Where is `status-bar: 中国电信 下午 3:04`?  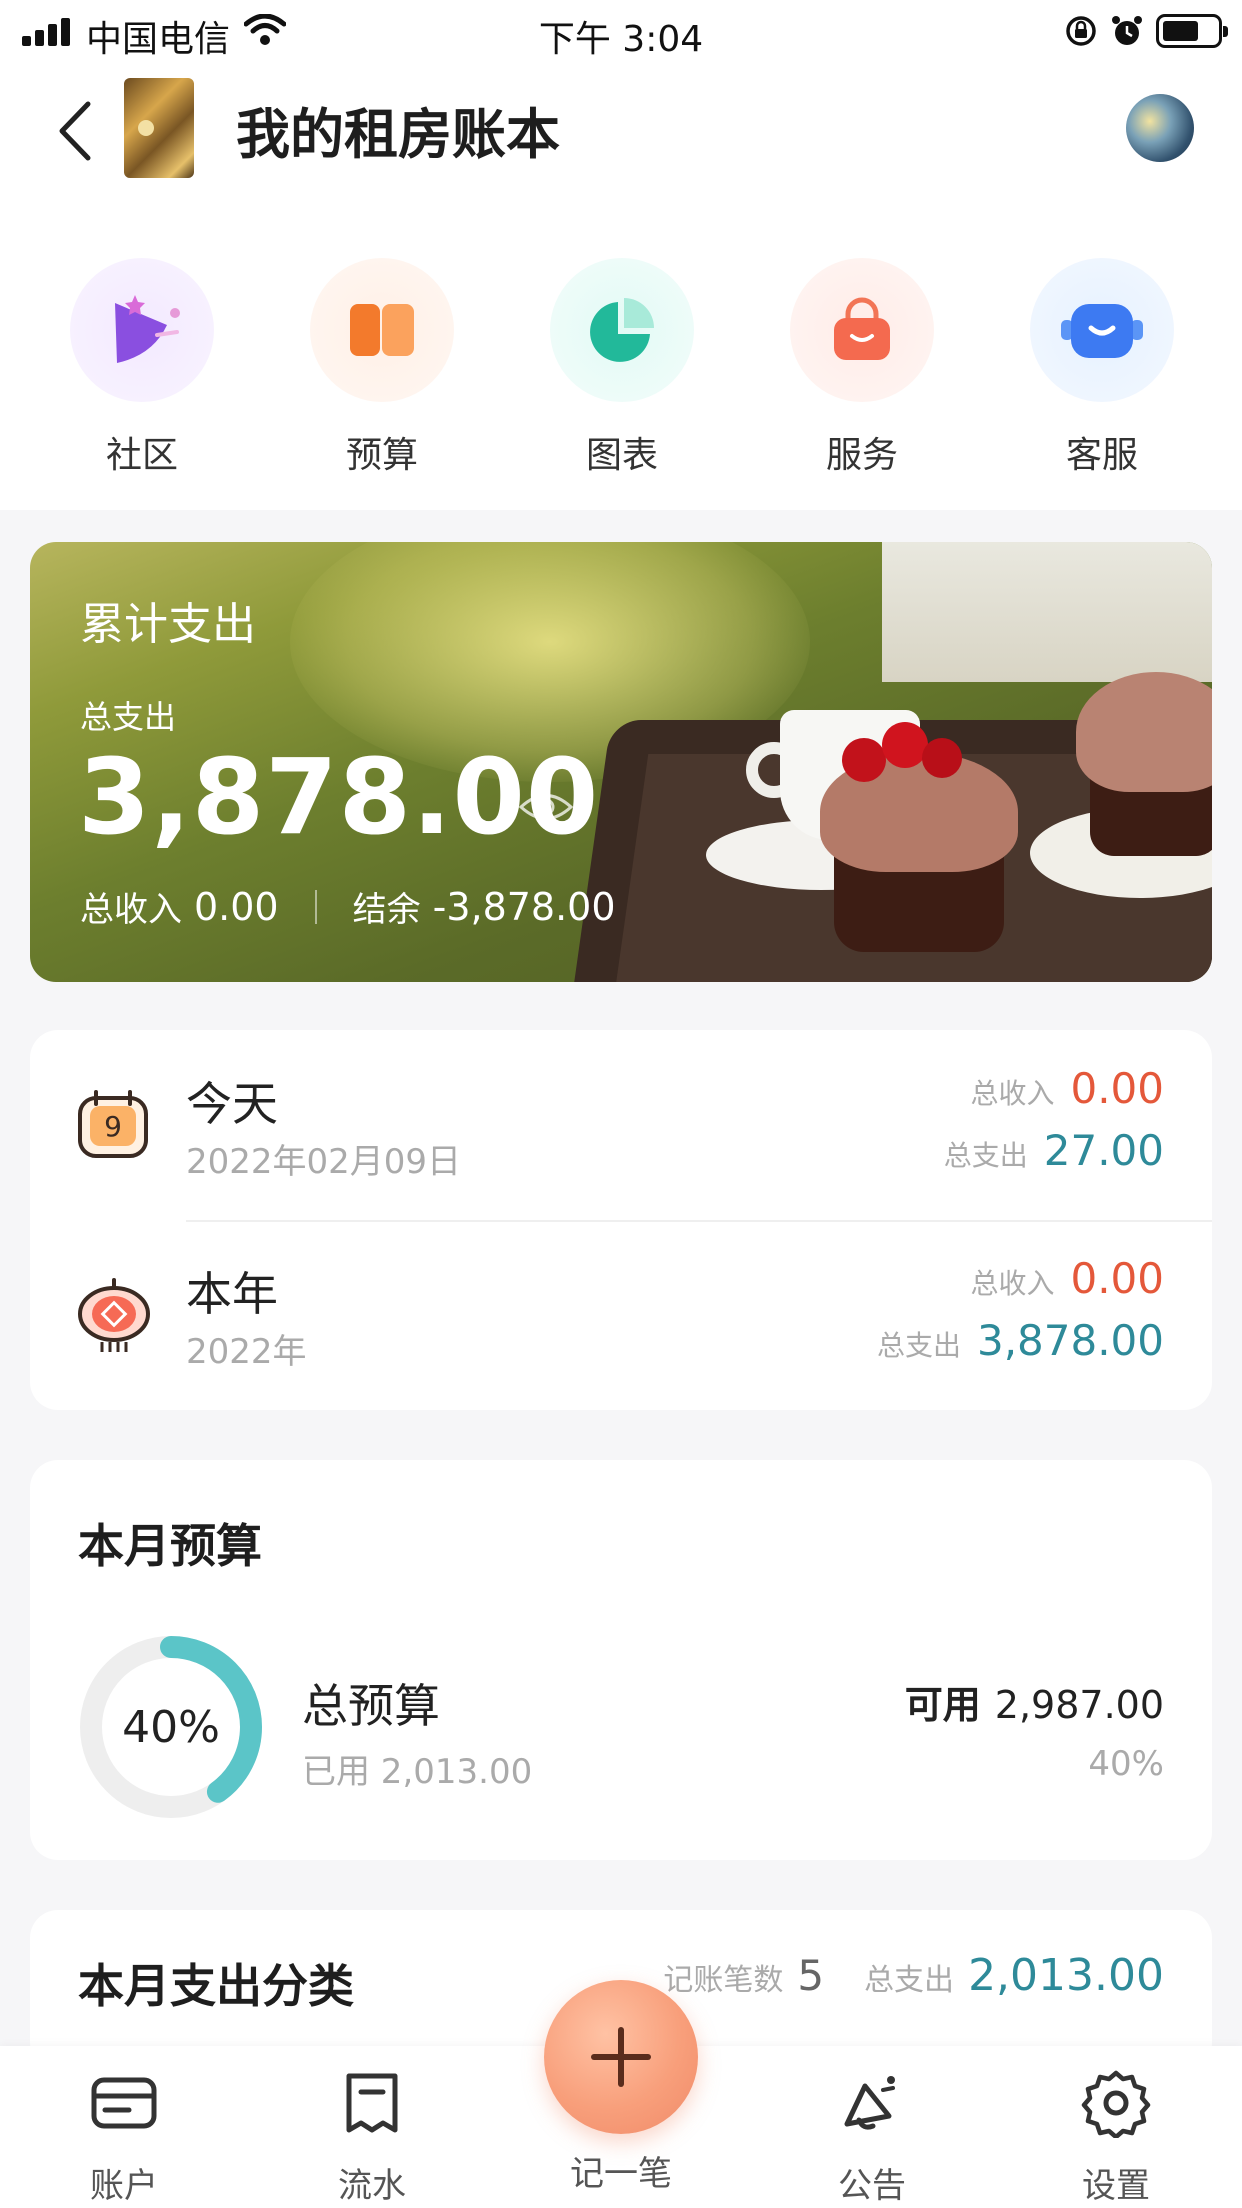
status-bar: 中国电信 下午 3:04 is located at coordinates (621, 33).